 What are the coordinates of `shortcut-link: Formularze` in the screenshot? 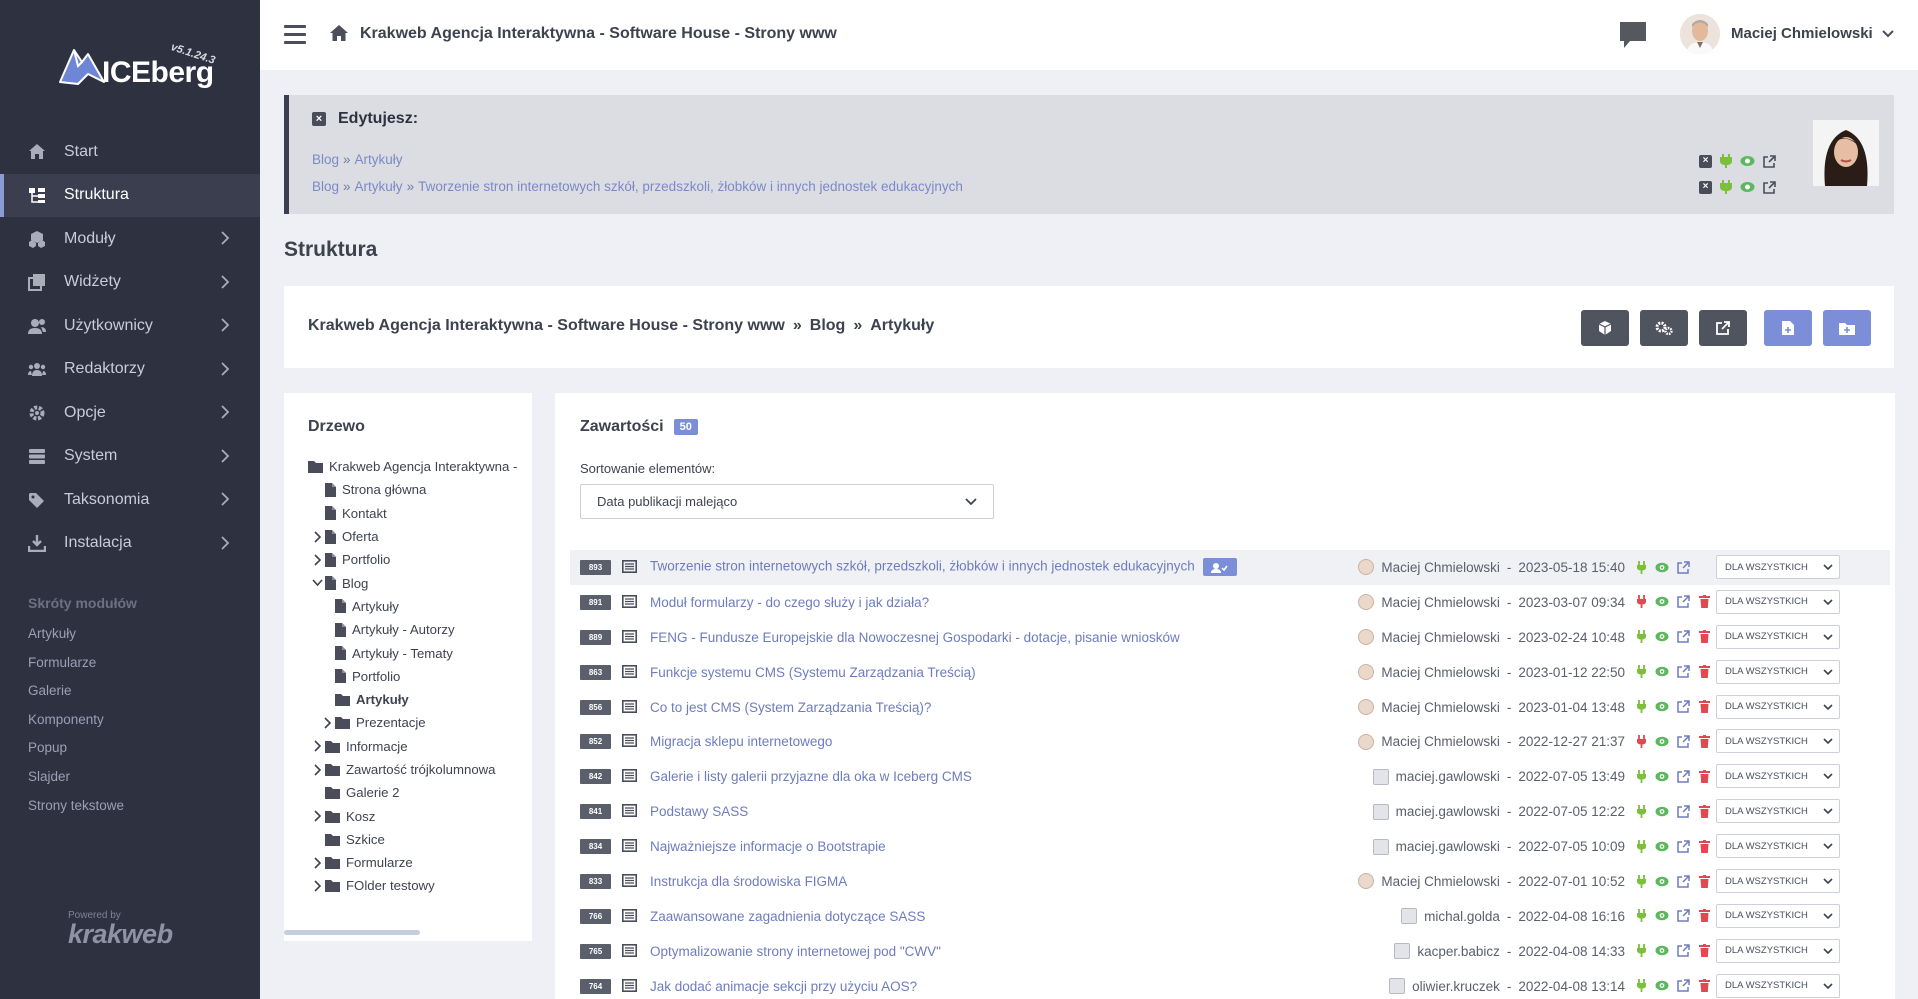 It's located at (76, 669).